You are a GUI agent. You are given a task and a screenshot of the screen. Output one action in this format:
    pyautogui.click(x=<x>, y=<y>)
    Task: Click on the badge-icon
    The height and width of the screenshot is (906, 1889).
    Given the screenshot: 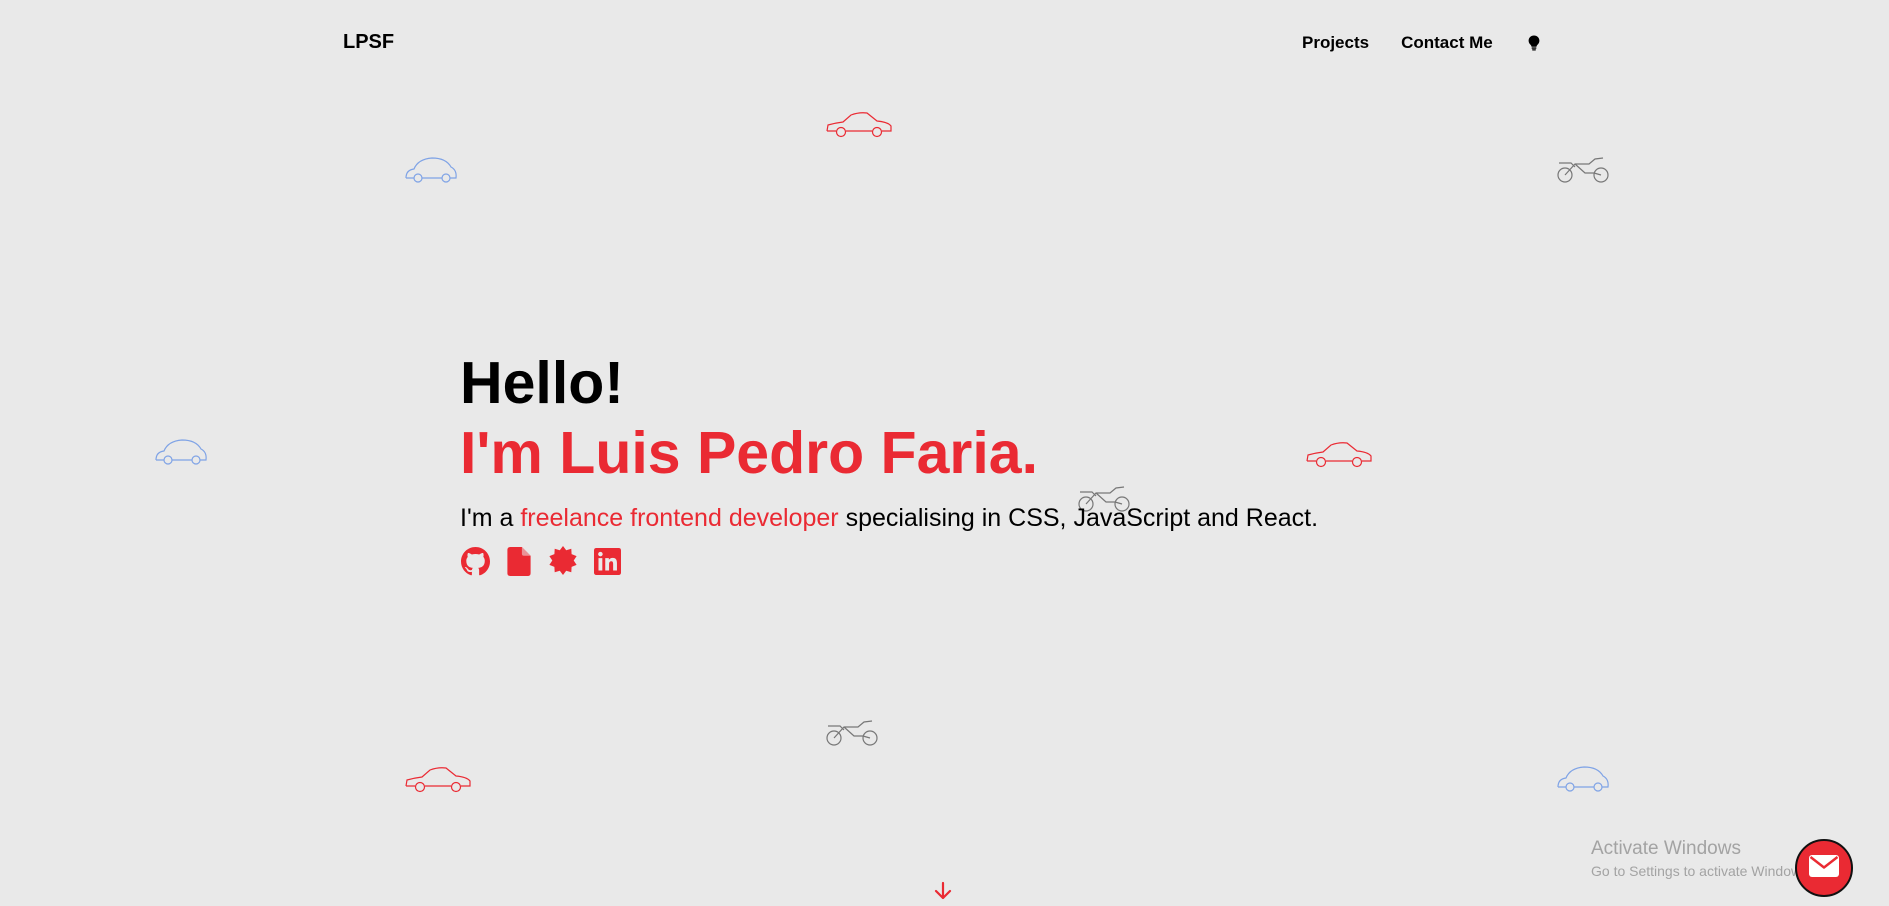 What is the action you would take?
    pyautogui.click(x=563, y=561)
    